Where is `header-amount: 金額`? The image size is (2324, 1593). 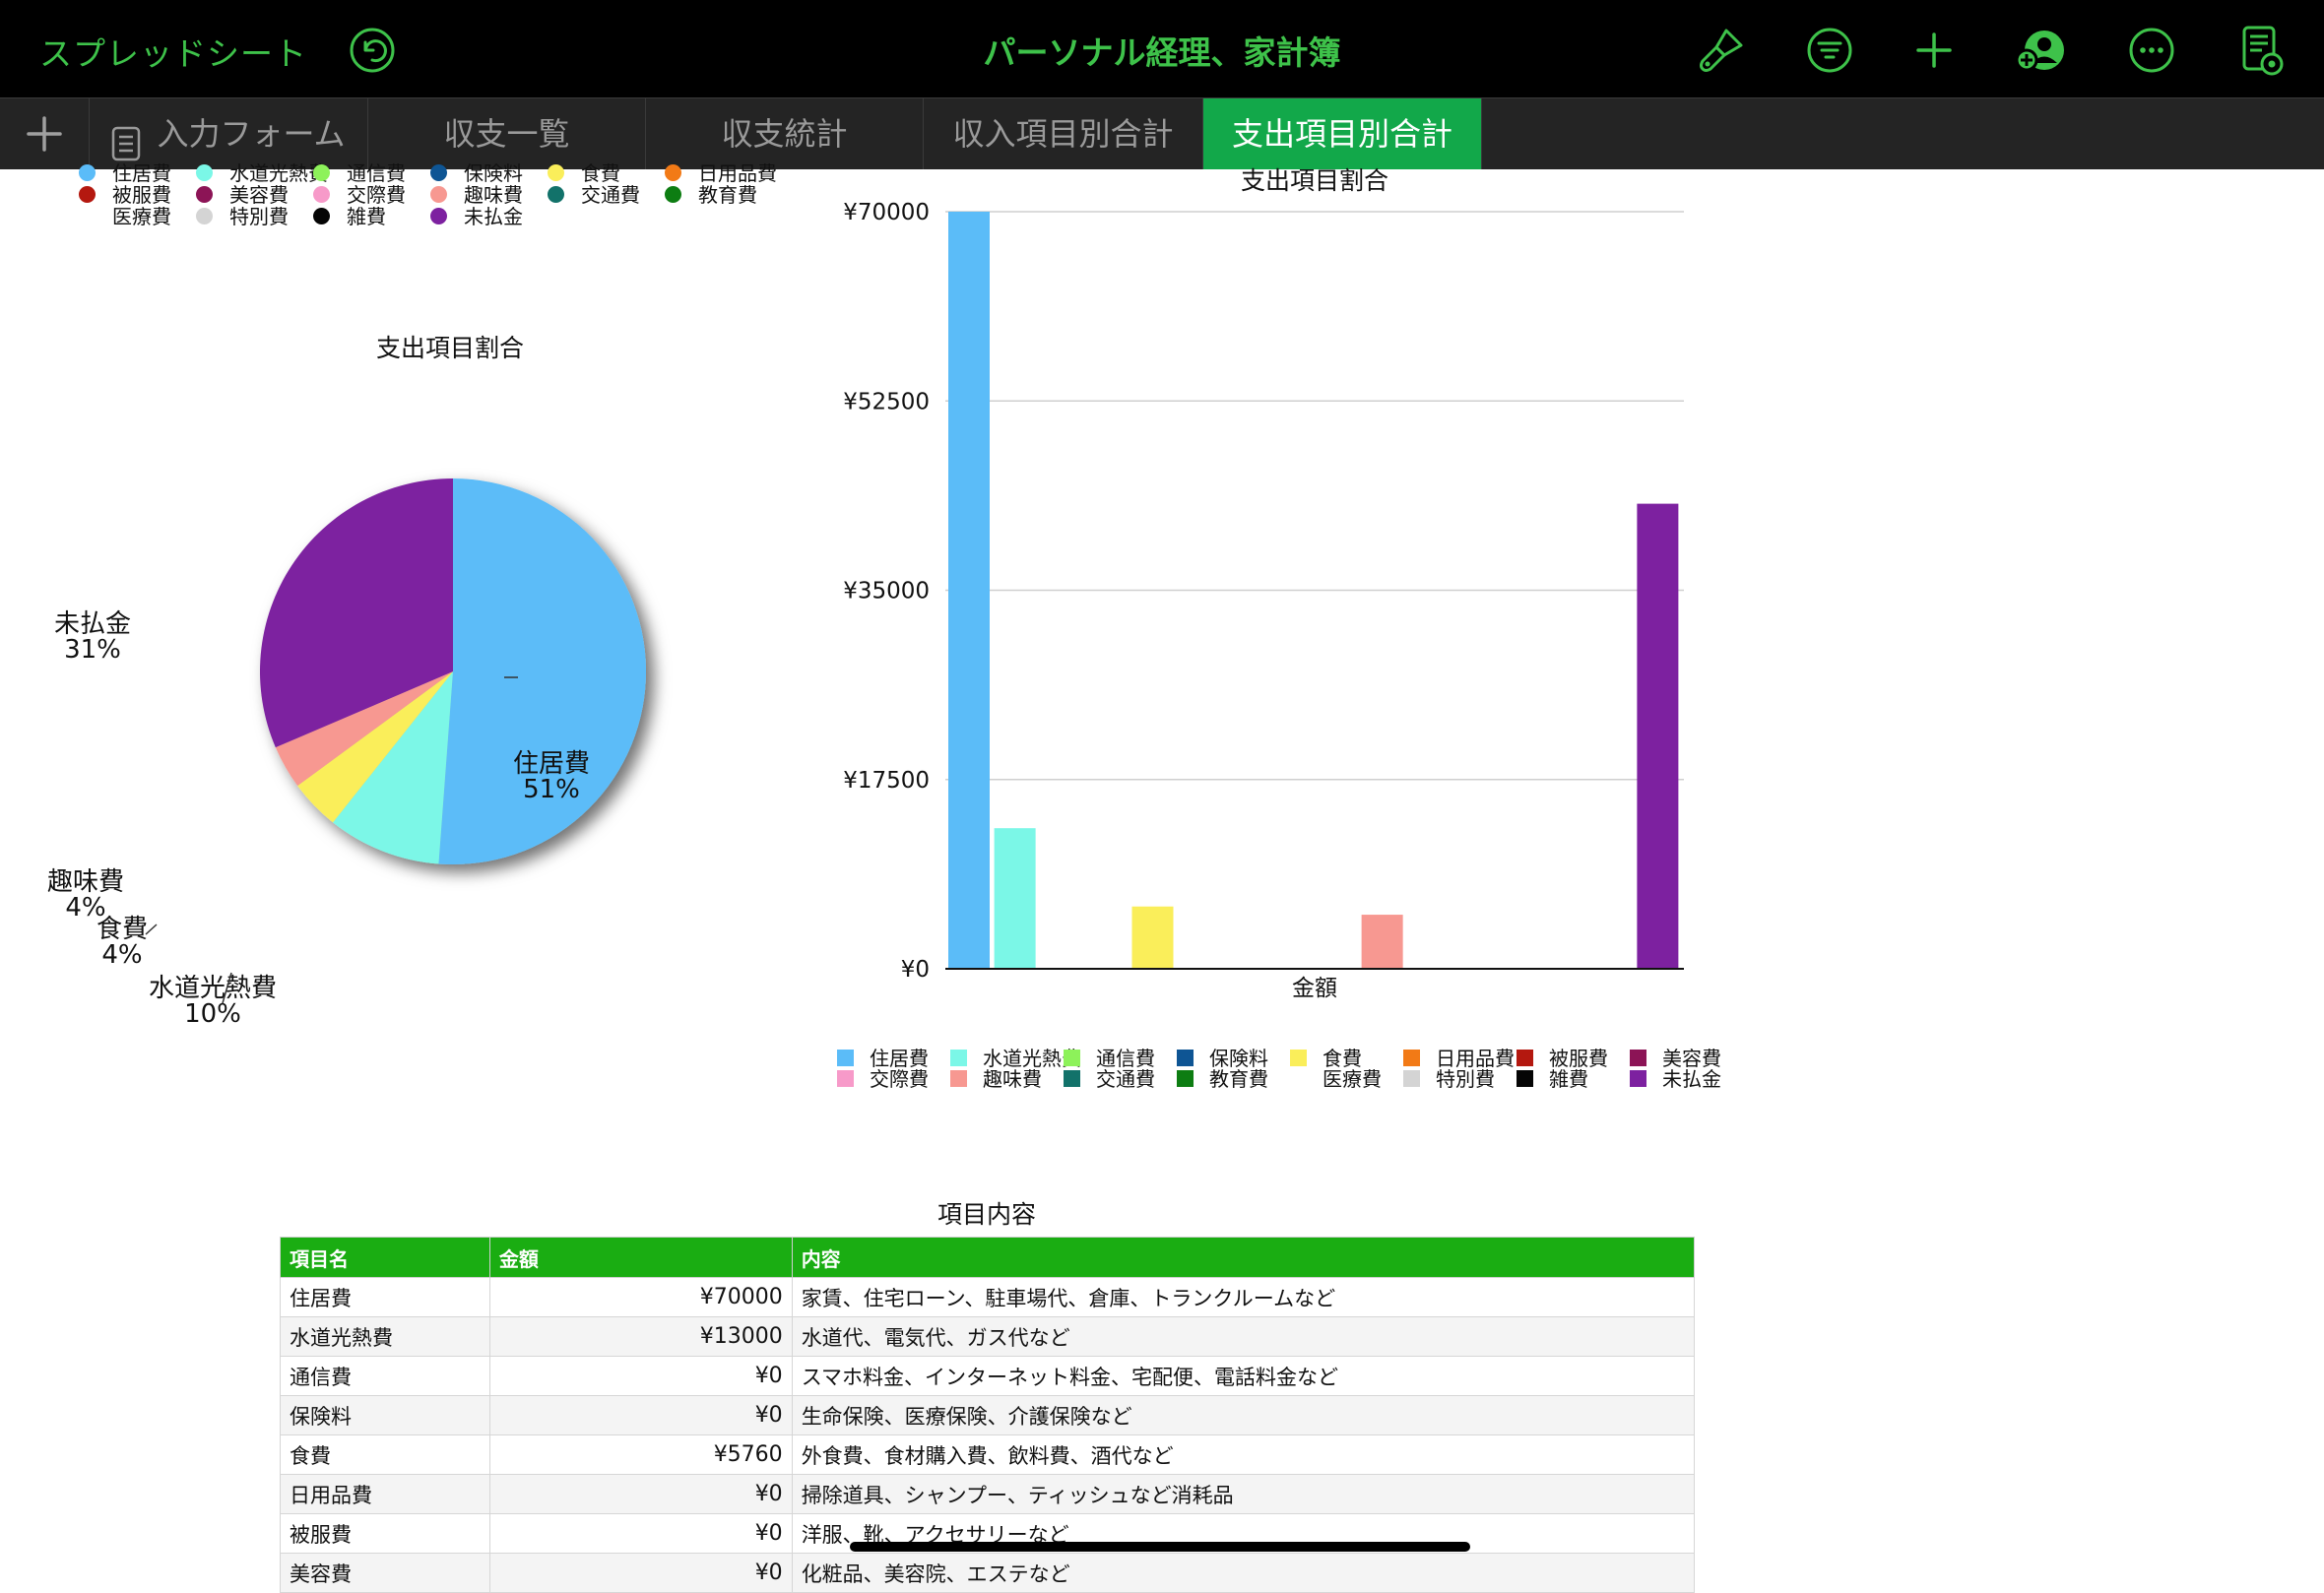 header-amount: 金額 is located at coordinates (641, 1257).